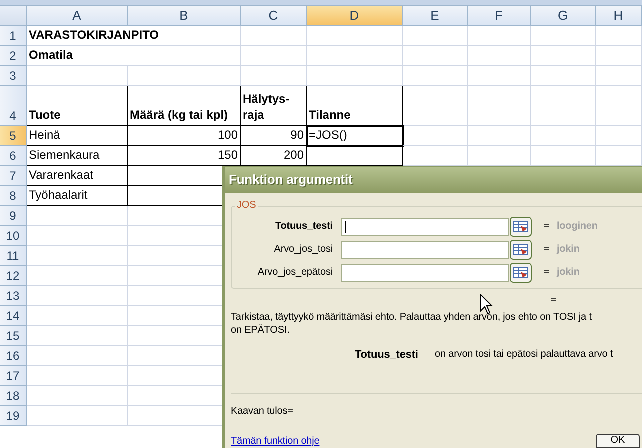 This screenshot has width=642, height=448. I want to click on row-header: 19, so click(13, 416).